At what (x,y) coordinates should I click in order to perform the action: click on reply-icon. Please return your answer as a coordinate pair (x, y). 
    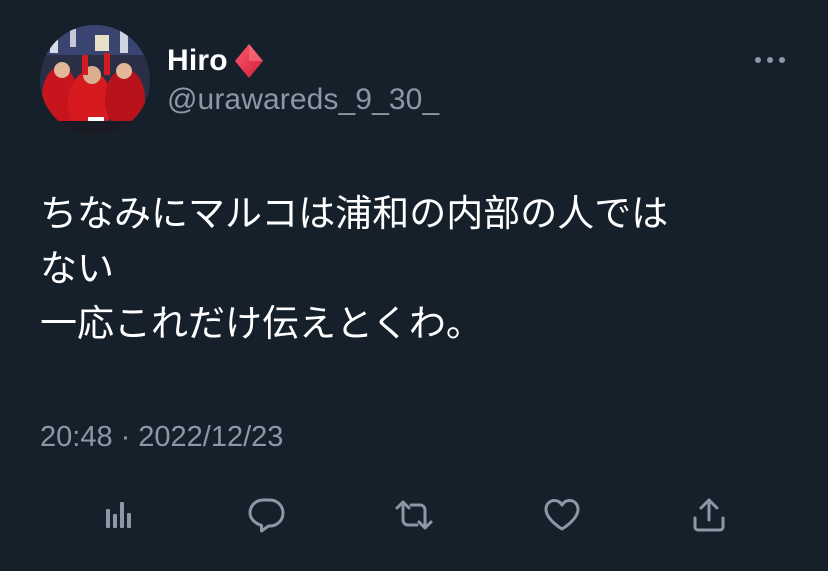
    Looking at the image, I should click on (266, 515).